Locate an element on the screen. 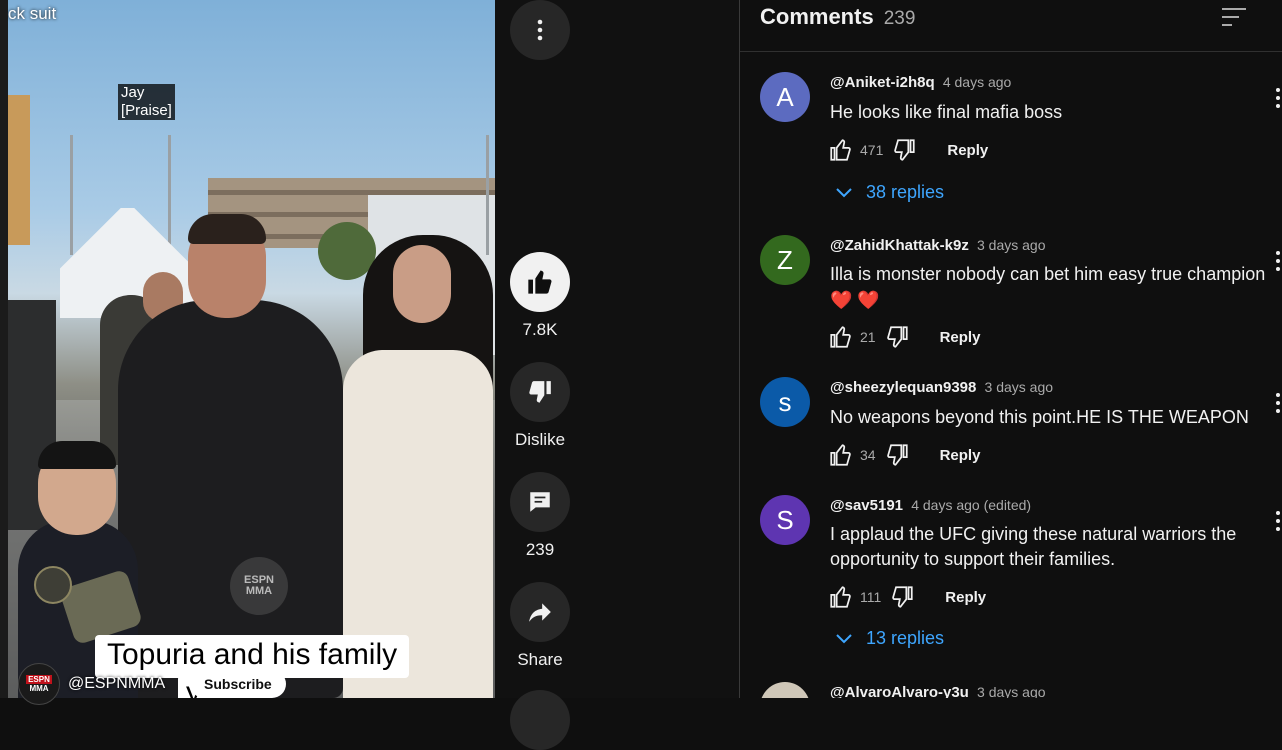 The height and width of the screenshot is (750, 1282). comment-meta: @sheezylequan9398 3 days ago is located at coordinates (941, 387).